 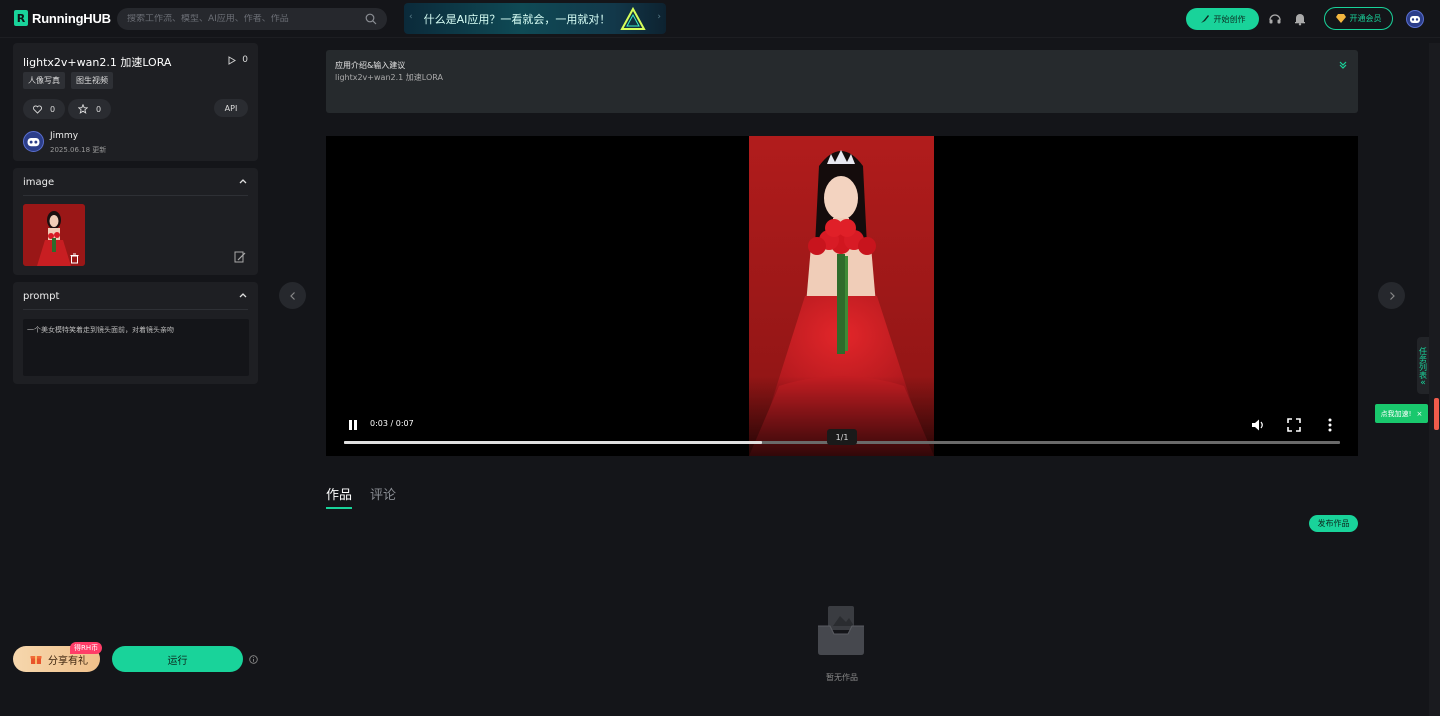 I want to click on search-input, so click(x=242, y=19).